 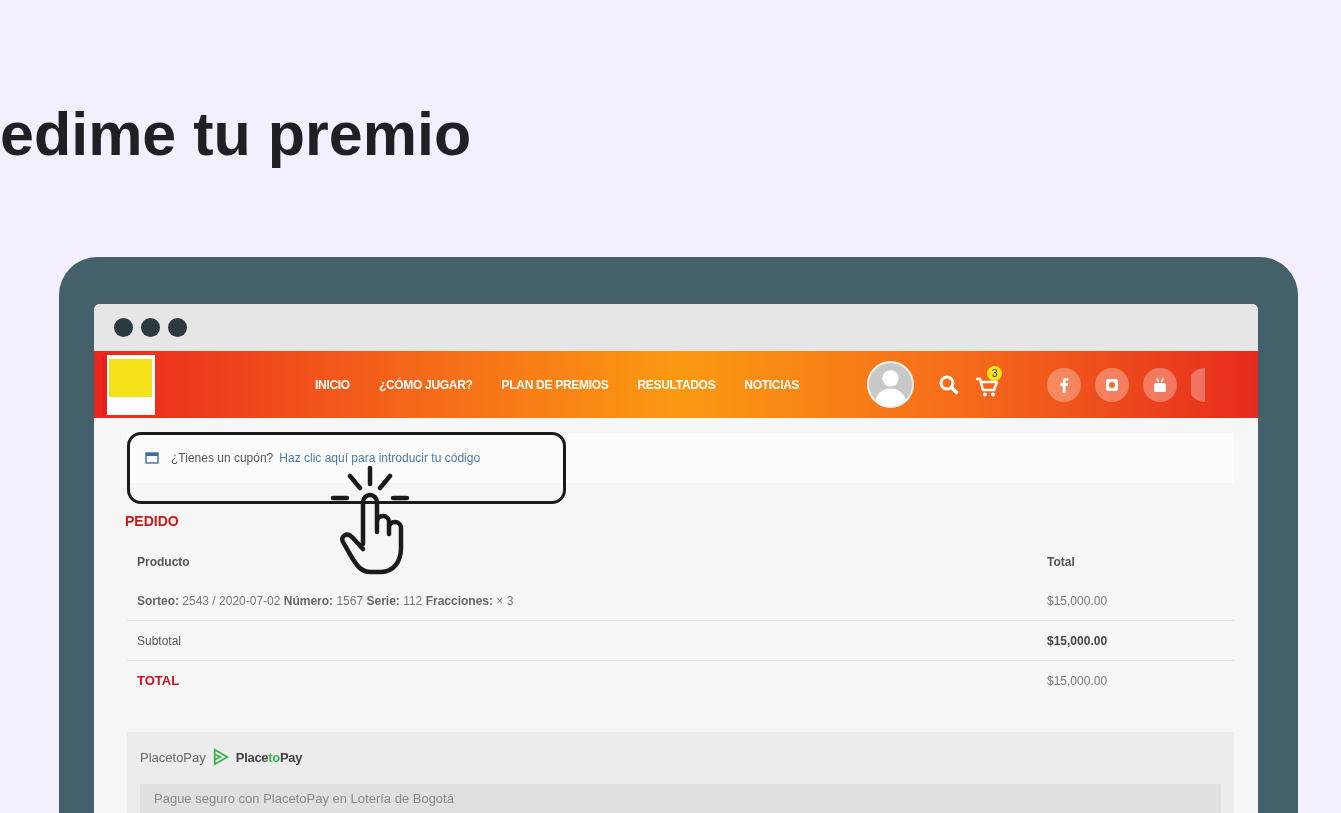 What do you see at coordinates (152, 458) in the screenshot?
I see `window-icon` at bounding box center [152, 458].